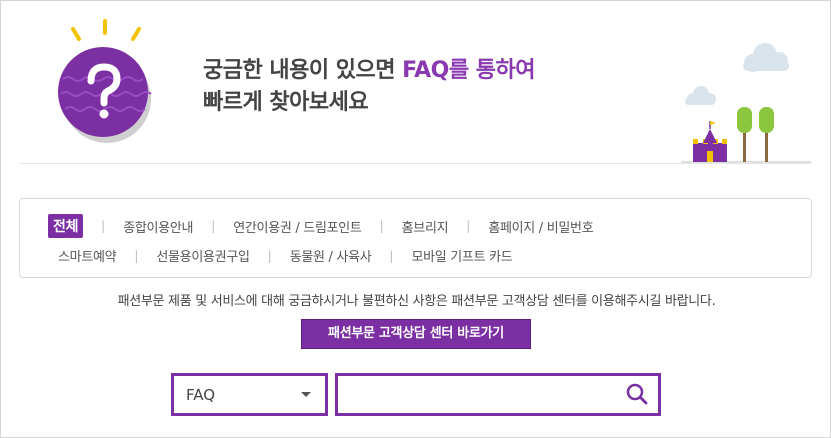  Describe the element at coordinates (331, 255) in the screenshot. I see `category-zoo-keeper: 동물원 / 사육사` at that location.